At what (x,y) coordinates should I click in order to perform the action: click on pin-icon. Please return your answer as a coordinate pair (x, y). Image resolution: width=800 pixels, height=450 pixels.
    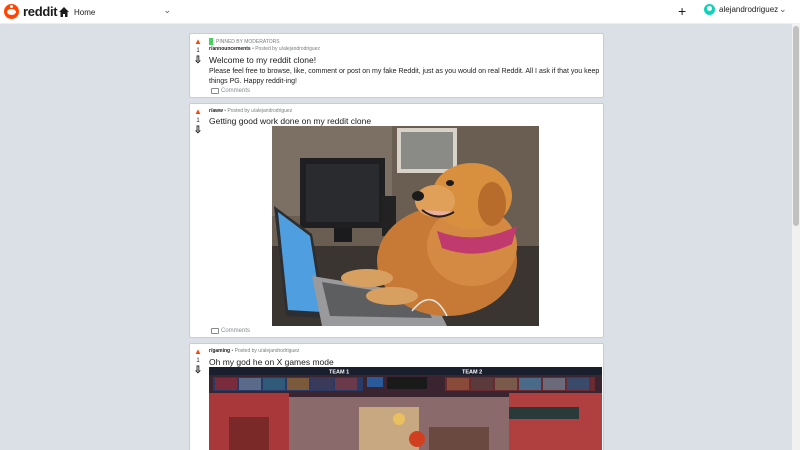
    Looking at the image, I should click on (211, 41).